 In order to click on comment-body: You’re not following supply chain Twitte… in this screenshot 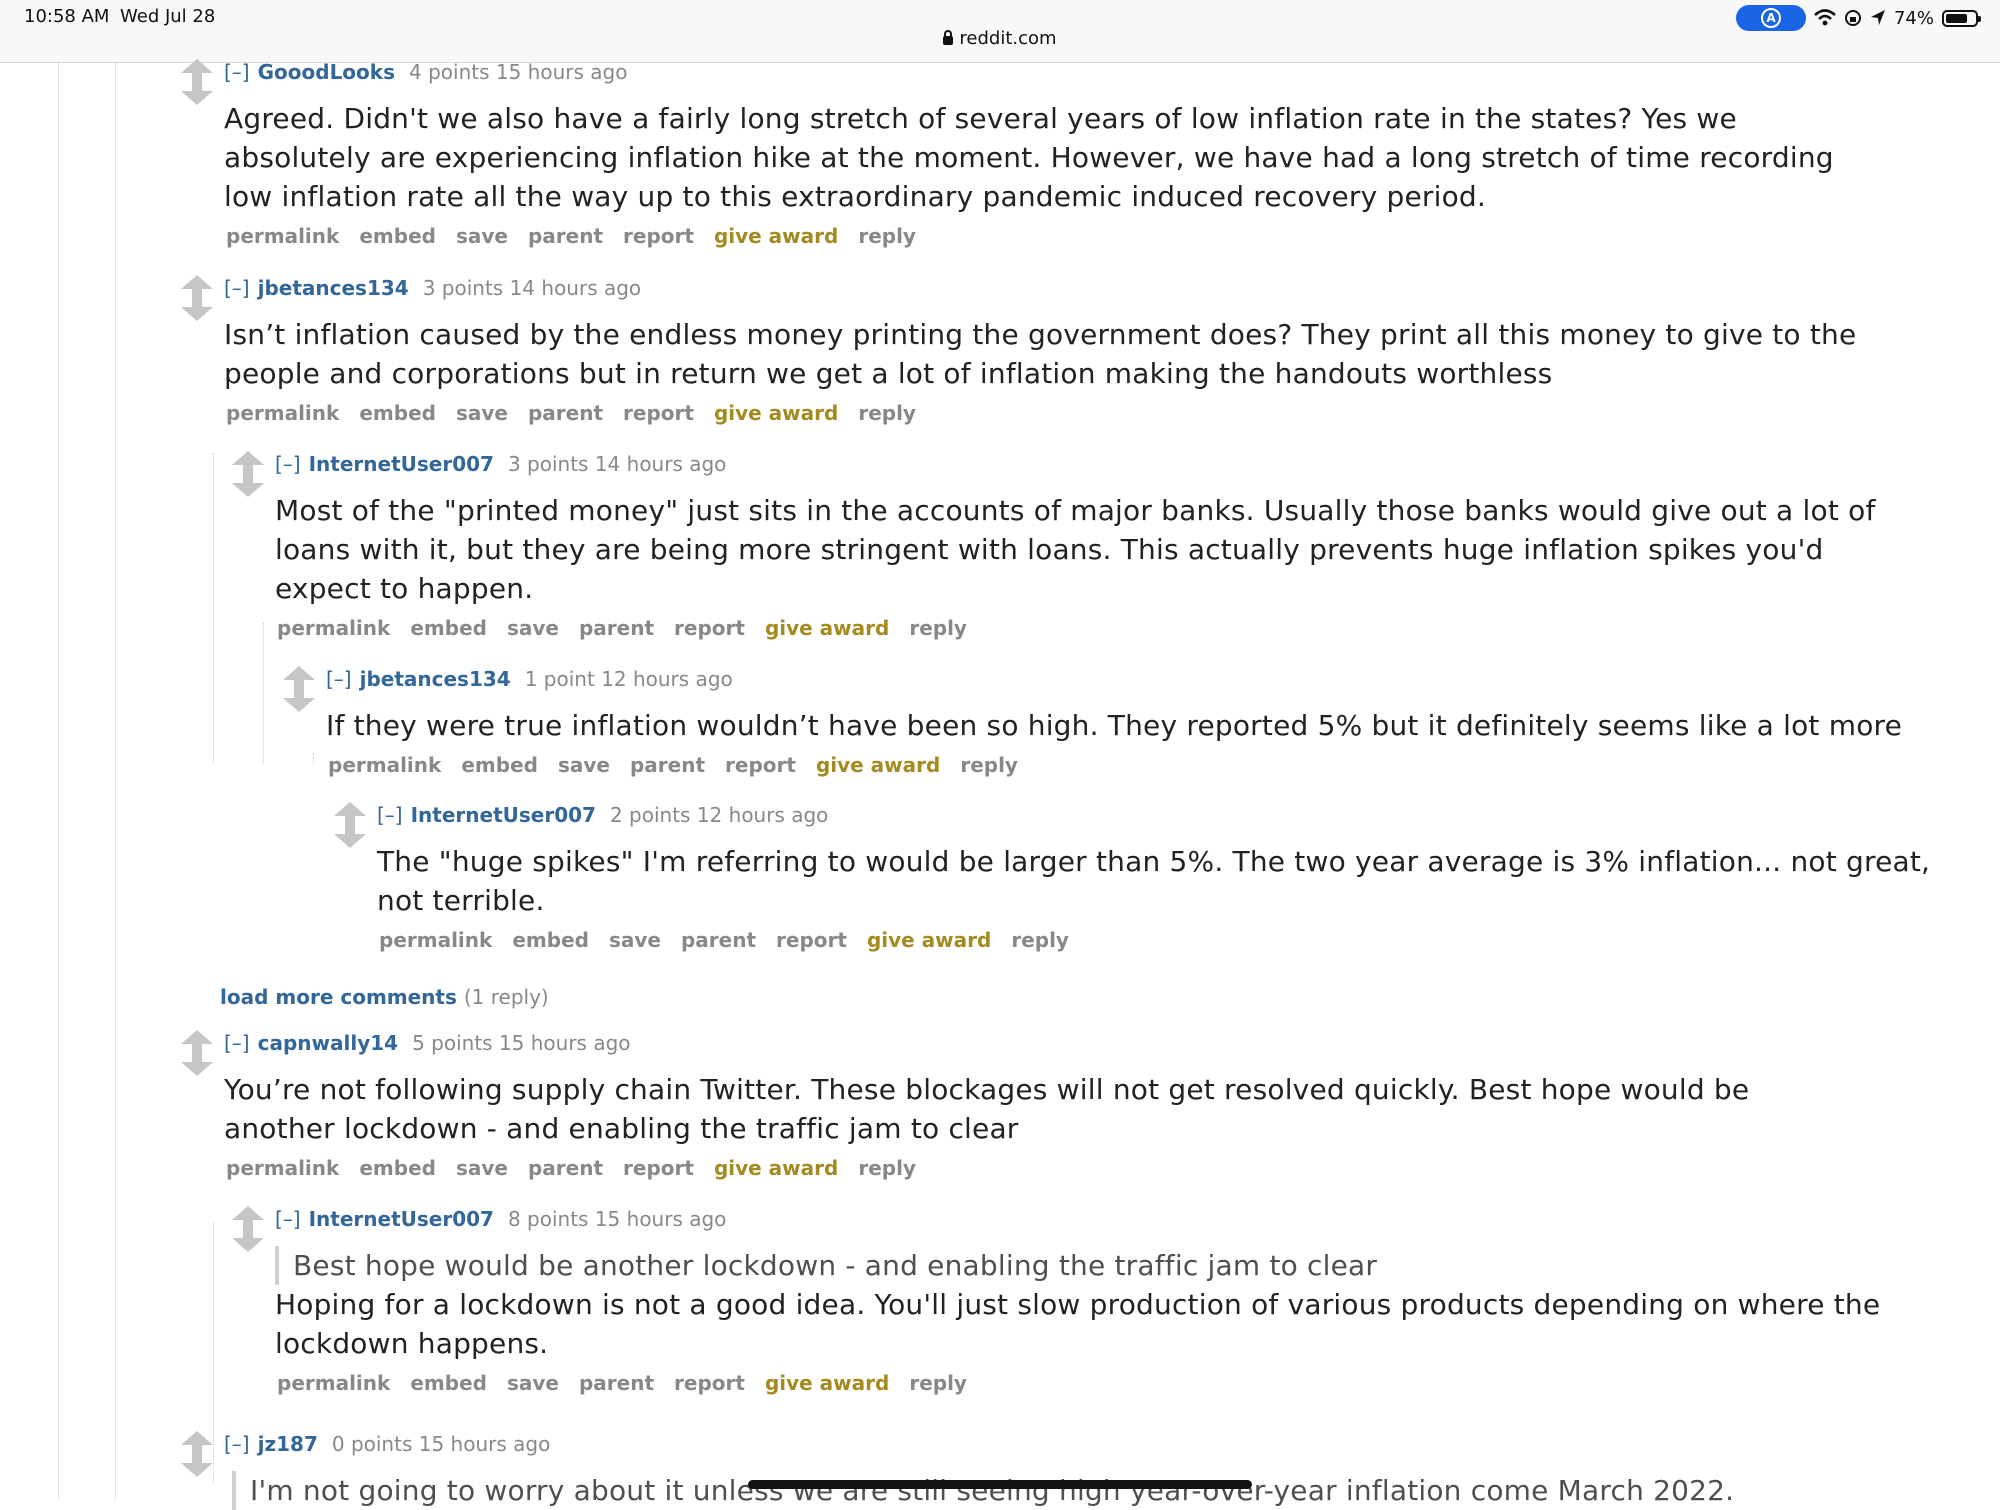, I will do `click(987, 1109)`.